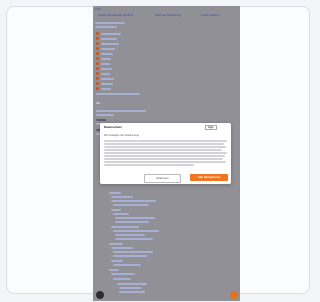 The width and height of the screenshot is (320, 302). Describe the element at coordinates (100, 295) in the screenshot. I see `chat-button` at that location.